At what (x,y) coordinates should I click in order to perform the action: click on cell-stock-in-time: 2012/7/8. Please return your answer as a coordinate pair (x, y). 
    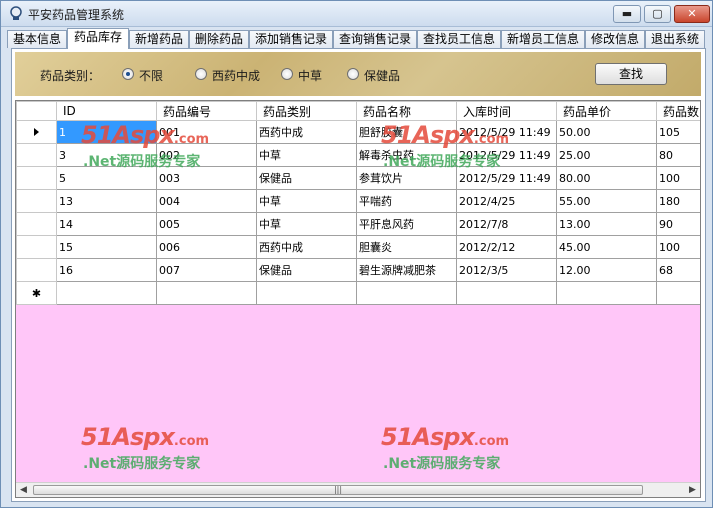
    Looking at the image, I should click on (506, 224).